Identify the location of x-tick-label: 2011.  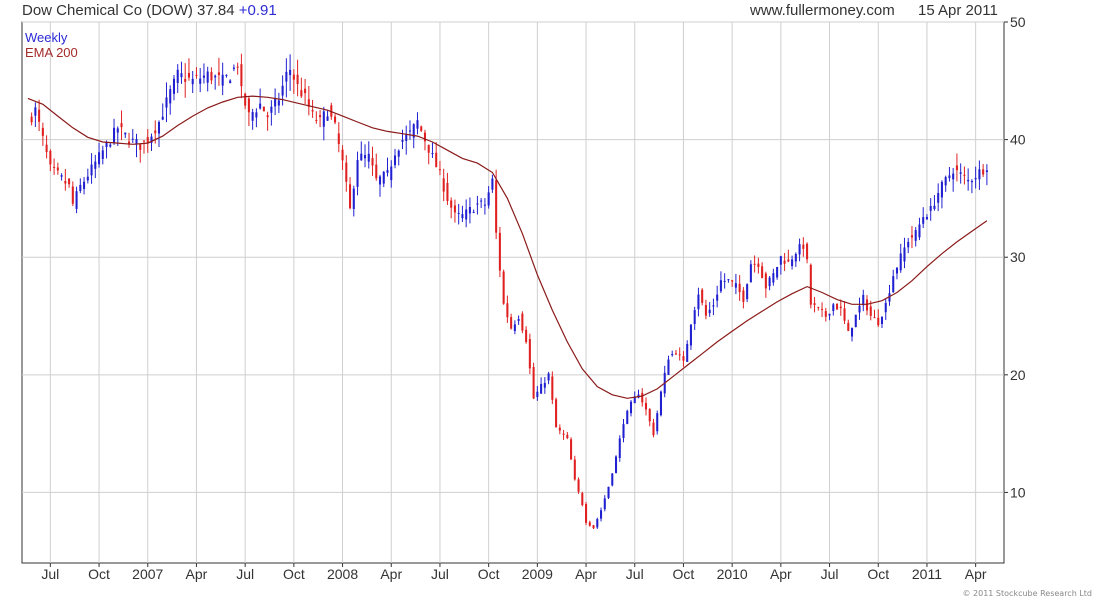
(927, 574).